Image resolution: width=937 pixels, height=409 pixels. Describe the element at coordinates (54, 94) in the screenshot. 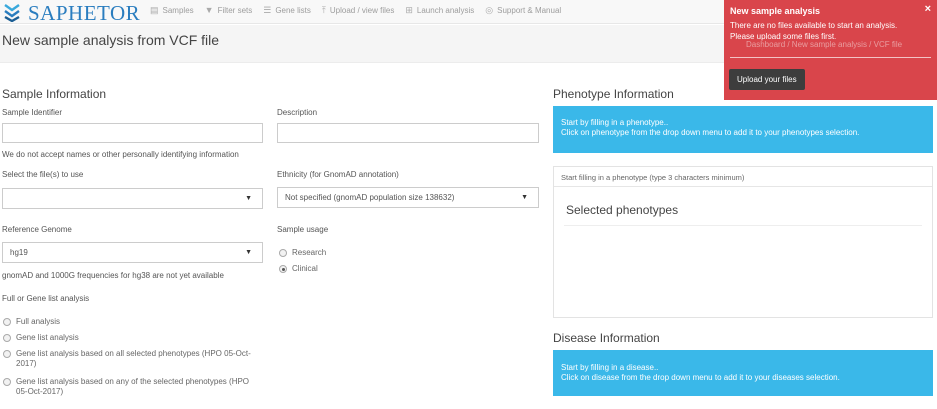

I see `sample-information-title: Sample Information` at that location.